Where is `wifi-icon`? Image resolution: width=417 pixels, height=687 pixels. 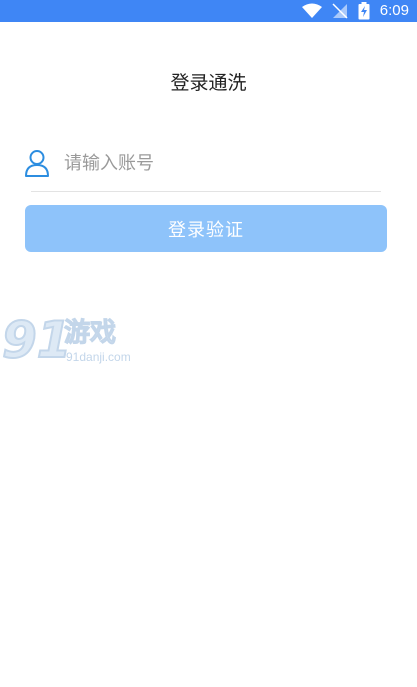 wifi-icon is located at coordinates (311, 10).